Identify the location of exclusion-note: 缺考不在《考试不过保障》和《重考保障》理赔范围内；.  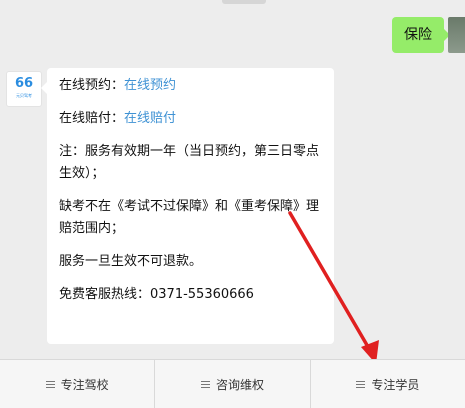
(189, 217).